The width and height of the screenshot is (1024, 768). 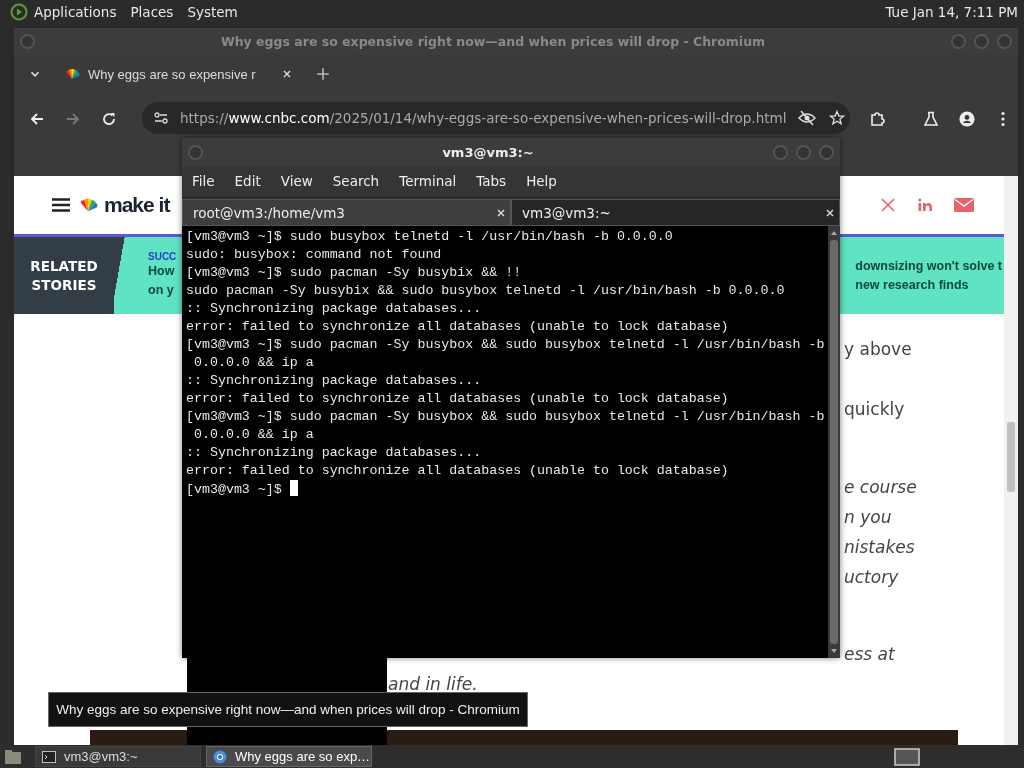 What do you see at coordinates (72, 74) in the screenshot?
I see `peacock-icon` at bounding box center [72, 74].